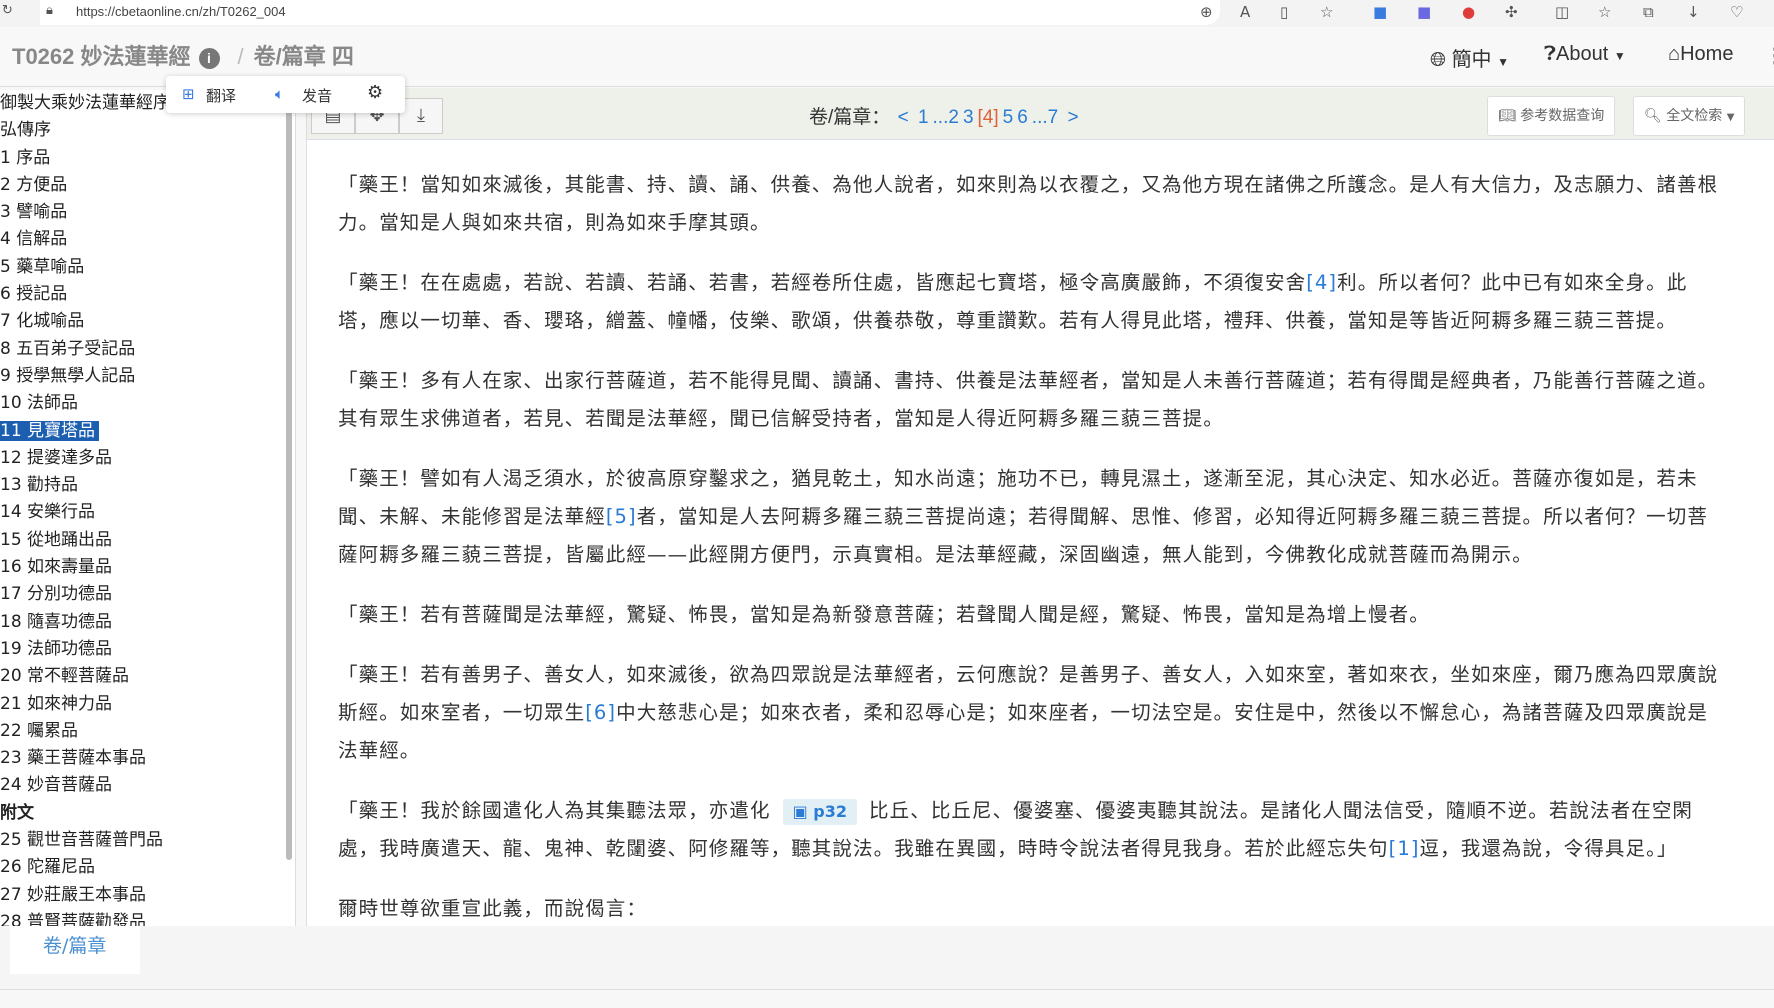  What do you see at coordinates (1707, 54) in the screenshot?
I see `home-label: Home` at bounding box center [1707, 54].